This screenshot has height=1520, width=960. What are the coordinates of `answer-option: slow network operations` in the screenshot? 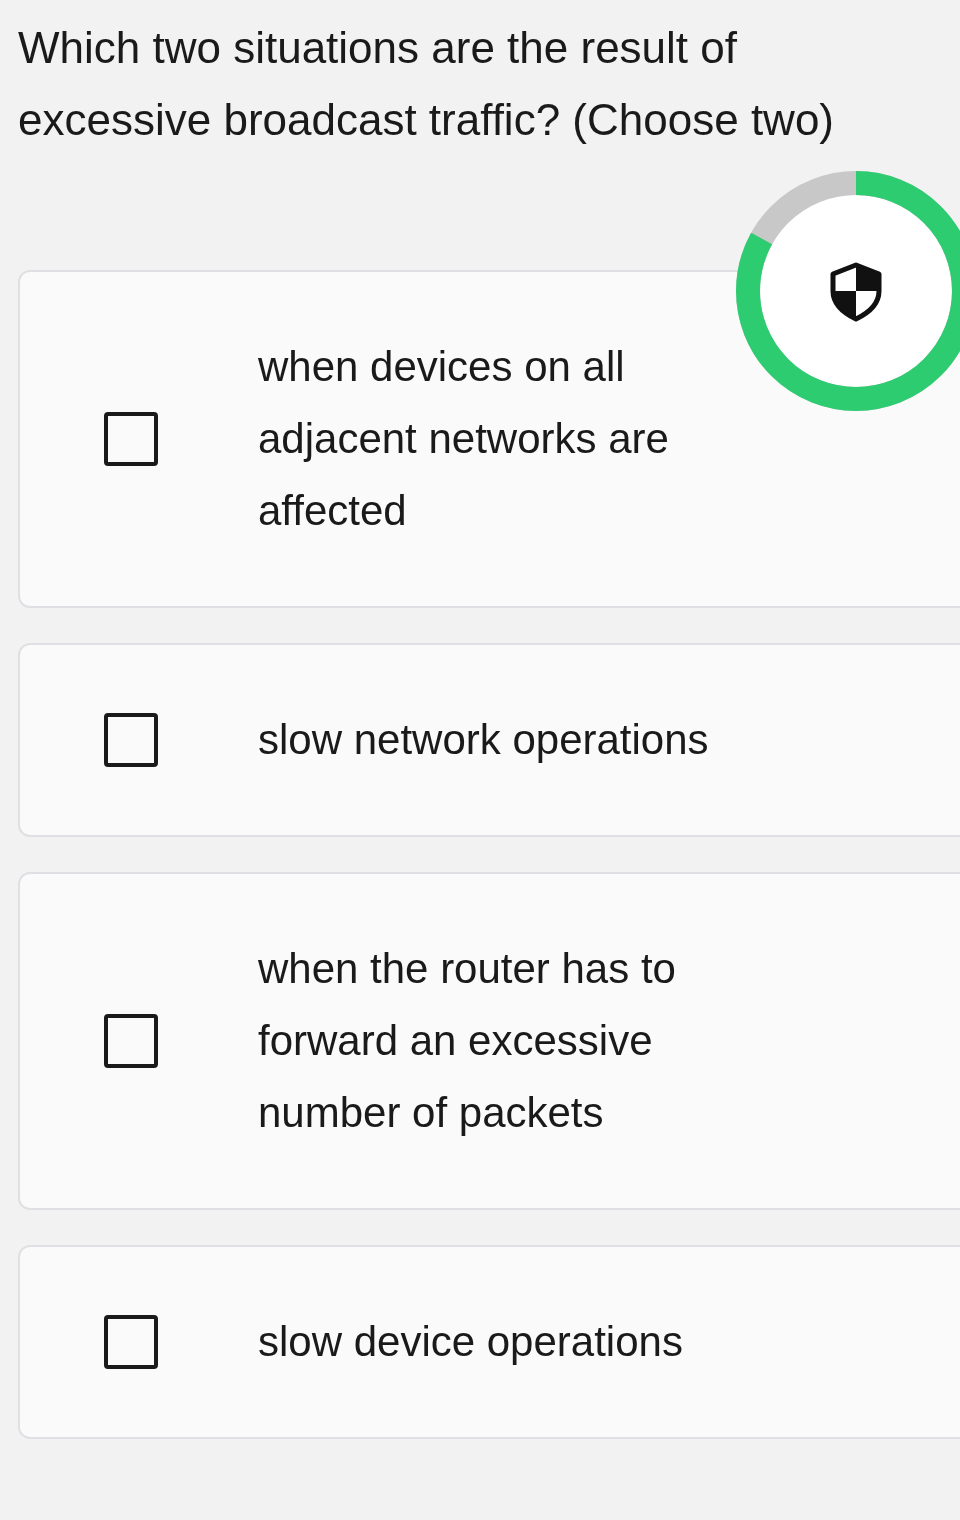 It's located at (489, 740).